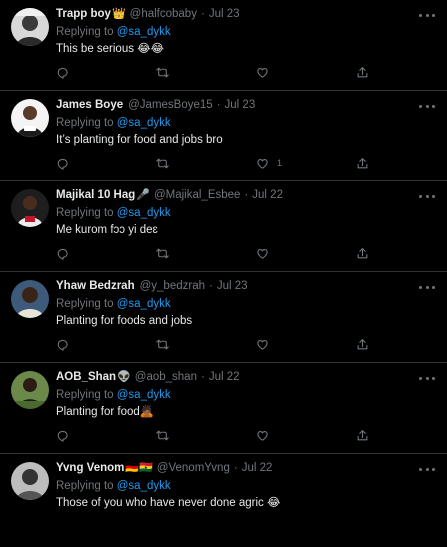 Image resolution: width=447 pixels, height=547 pixels. What do you see at coordinates (83, 14) in the screenshot?
I see `display-name: Trapp boy` at bounding box center [83, 14].